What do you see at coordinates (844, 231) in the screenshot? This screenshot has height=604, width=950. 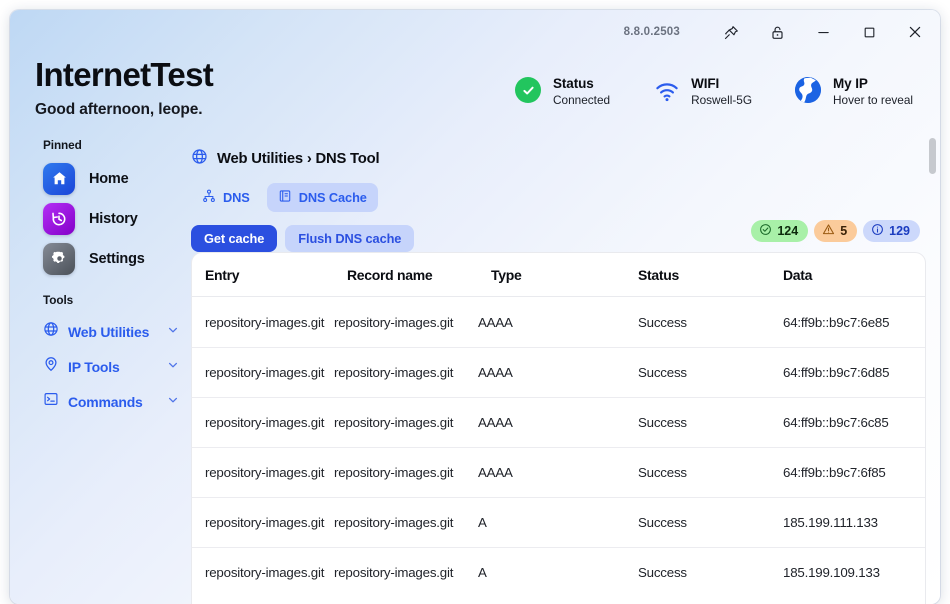 I see `badge-value: 5` at bounding box center [844, 231].